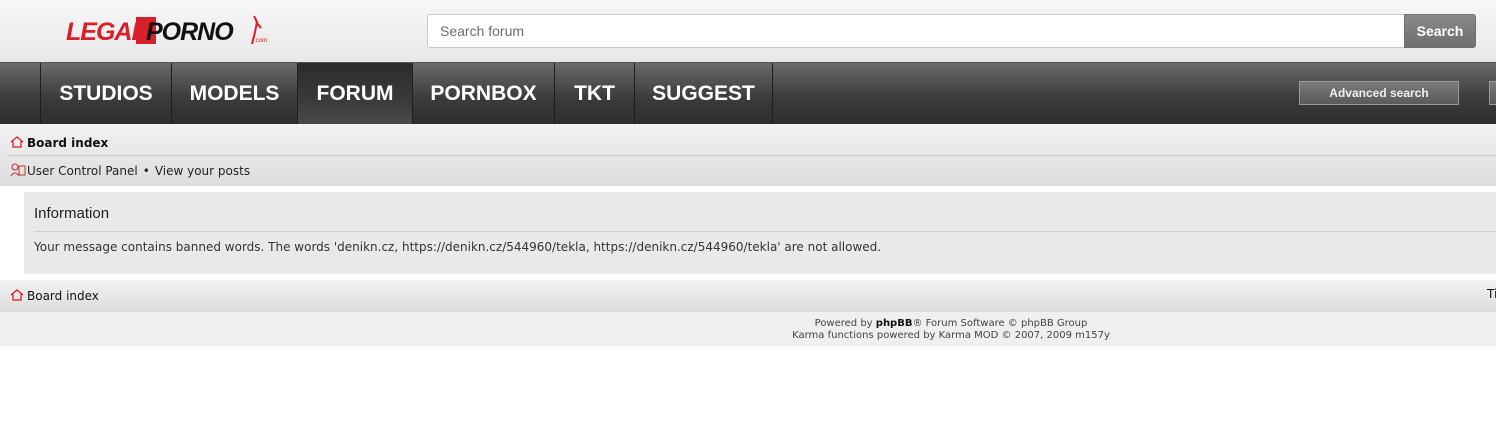 Image resolution: width=1496 pixels, height=445 pixels. I want to click on nav-item-suggest: SUGGEST, so click(703, 94).